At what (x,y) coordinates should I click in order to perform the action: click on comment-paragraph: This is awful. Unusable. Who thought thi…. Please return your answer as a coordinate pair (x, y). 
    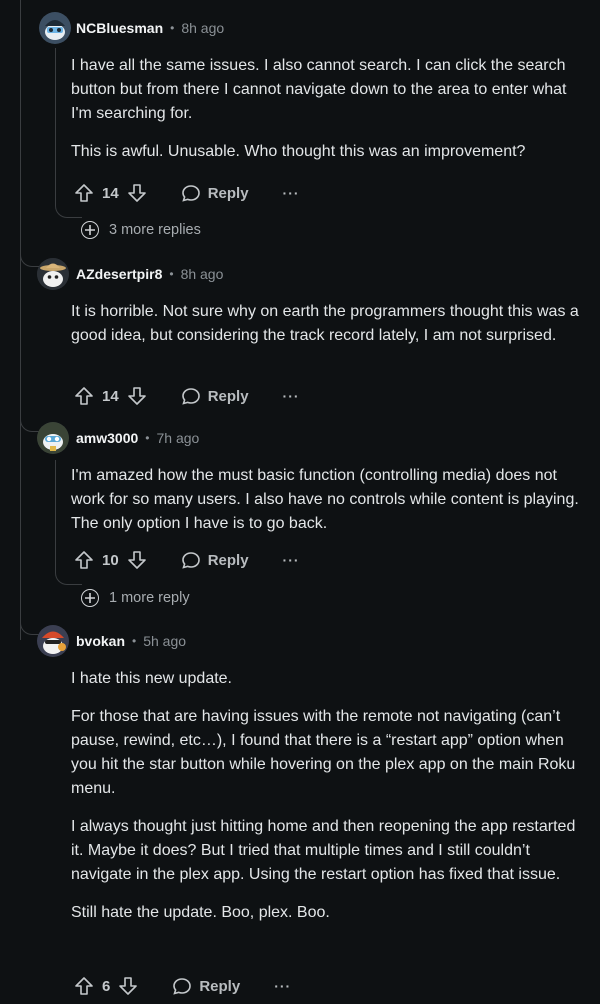
    Looking at the image, I should click on (298, 151).